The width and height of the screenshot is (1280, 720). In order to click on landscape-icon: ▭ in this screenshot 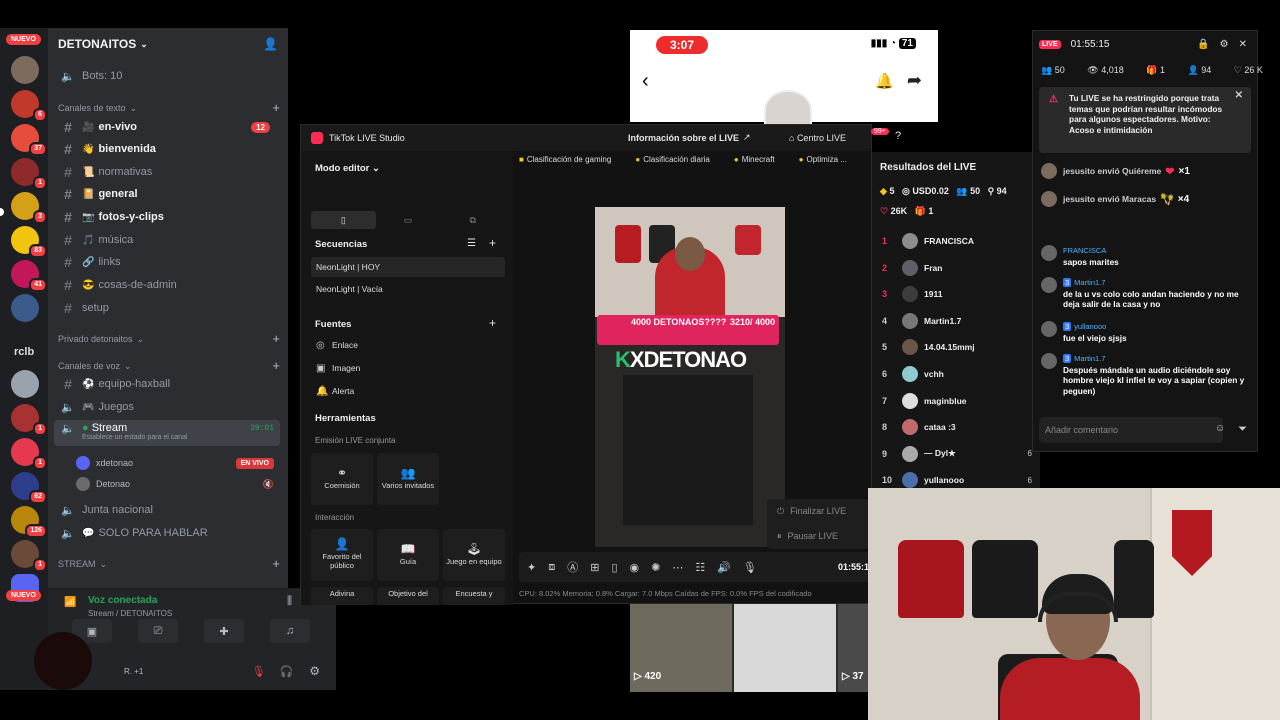, I will do `click(408, 220)`.